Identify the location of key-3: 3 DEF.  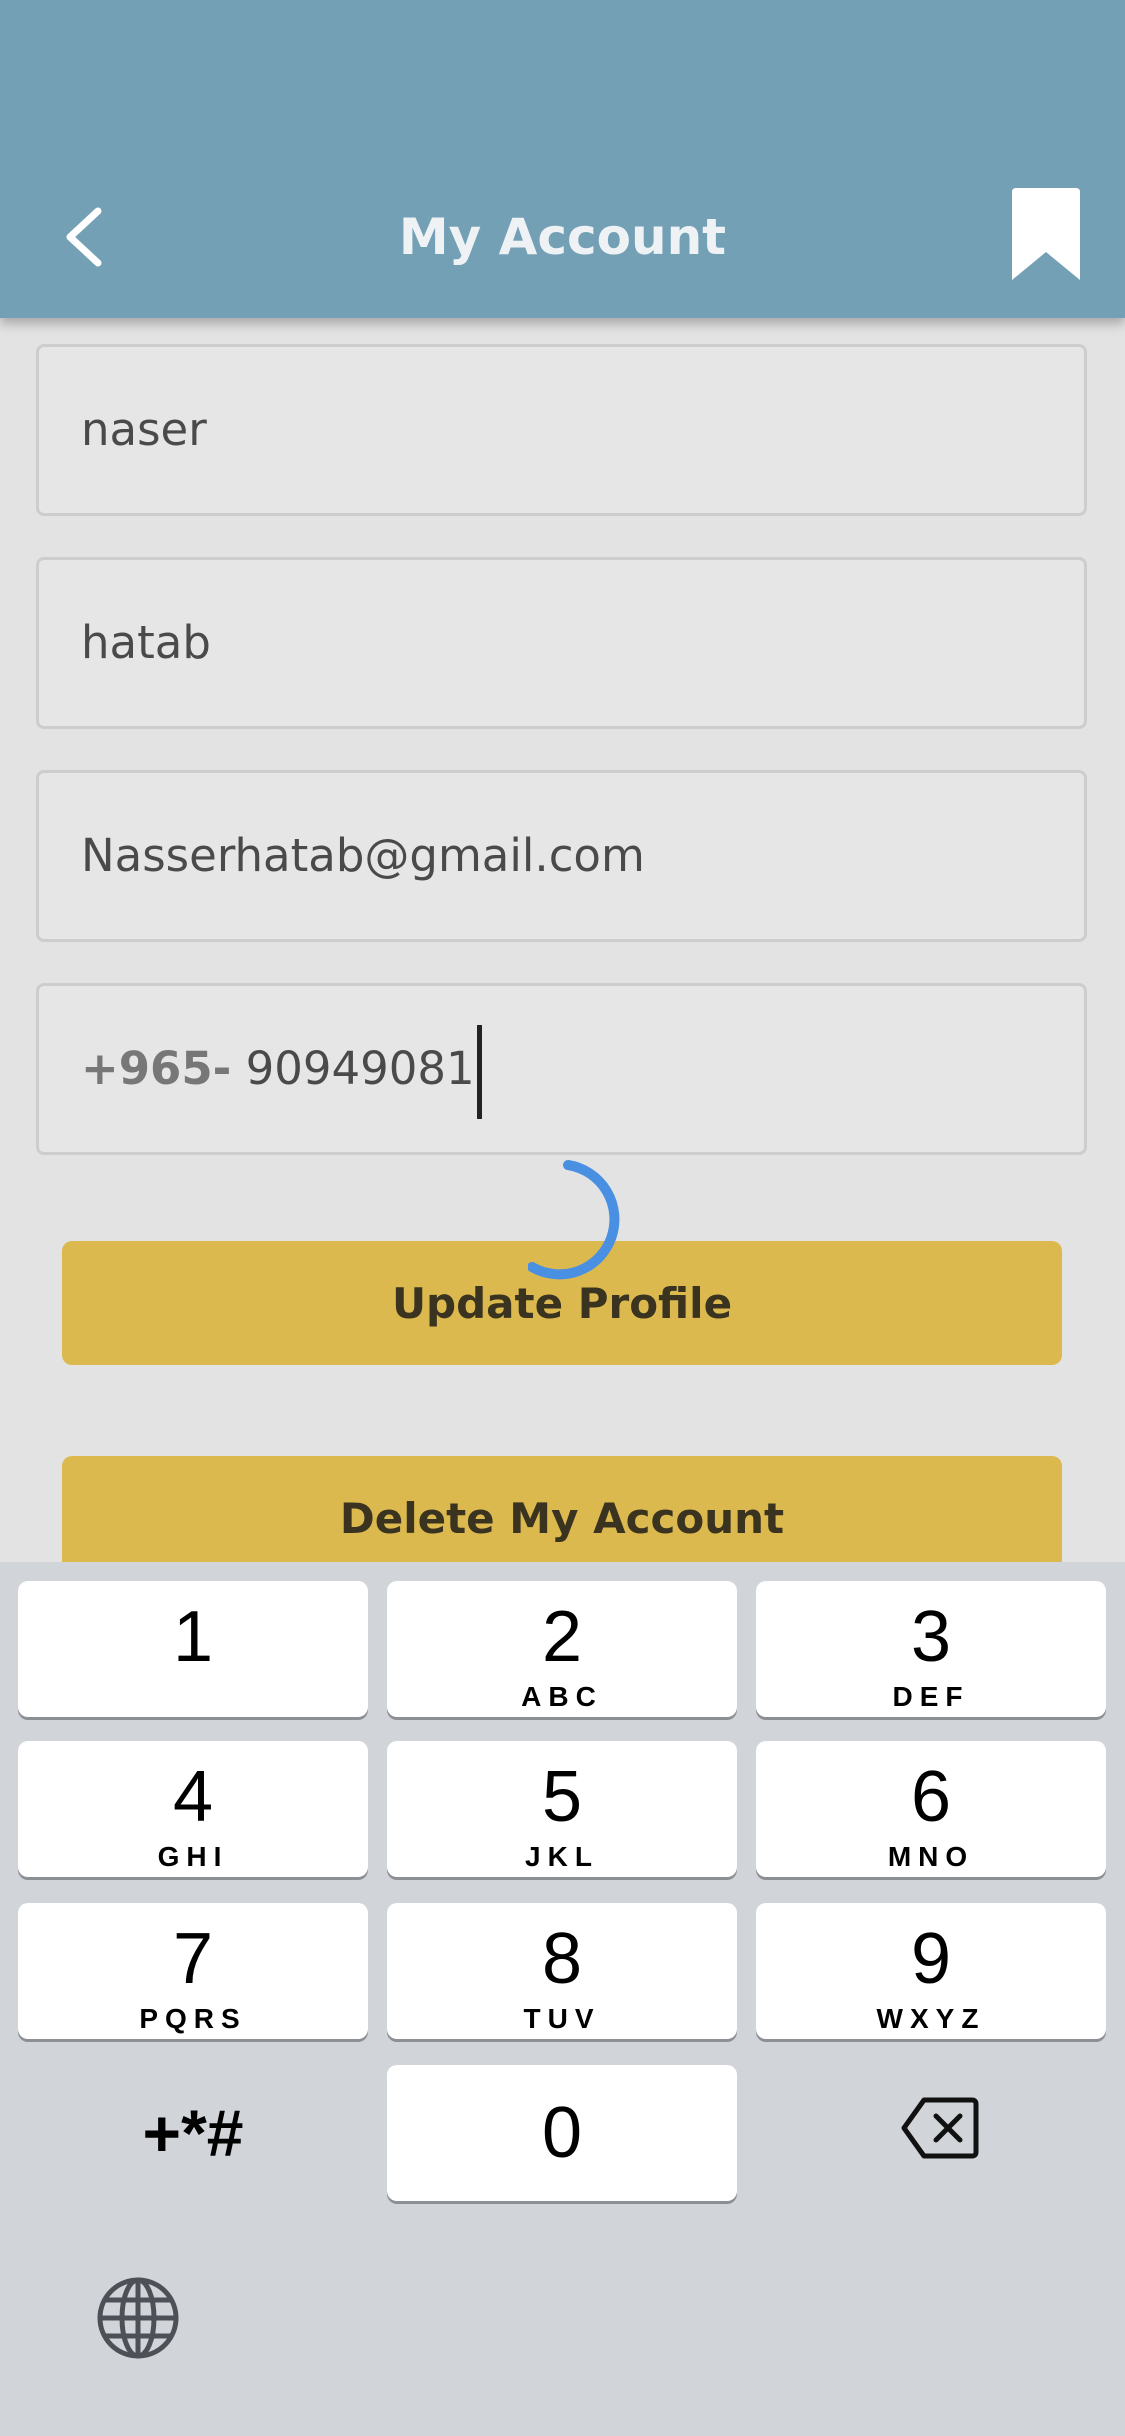
(931, 1649).